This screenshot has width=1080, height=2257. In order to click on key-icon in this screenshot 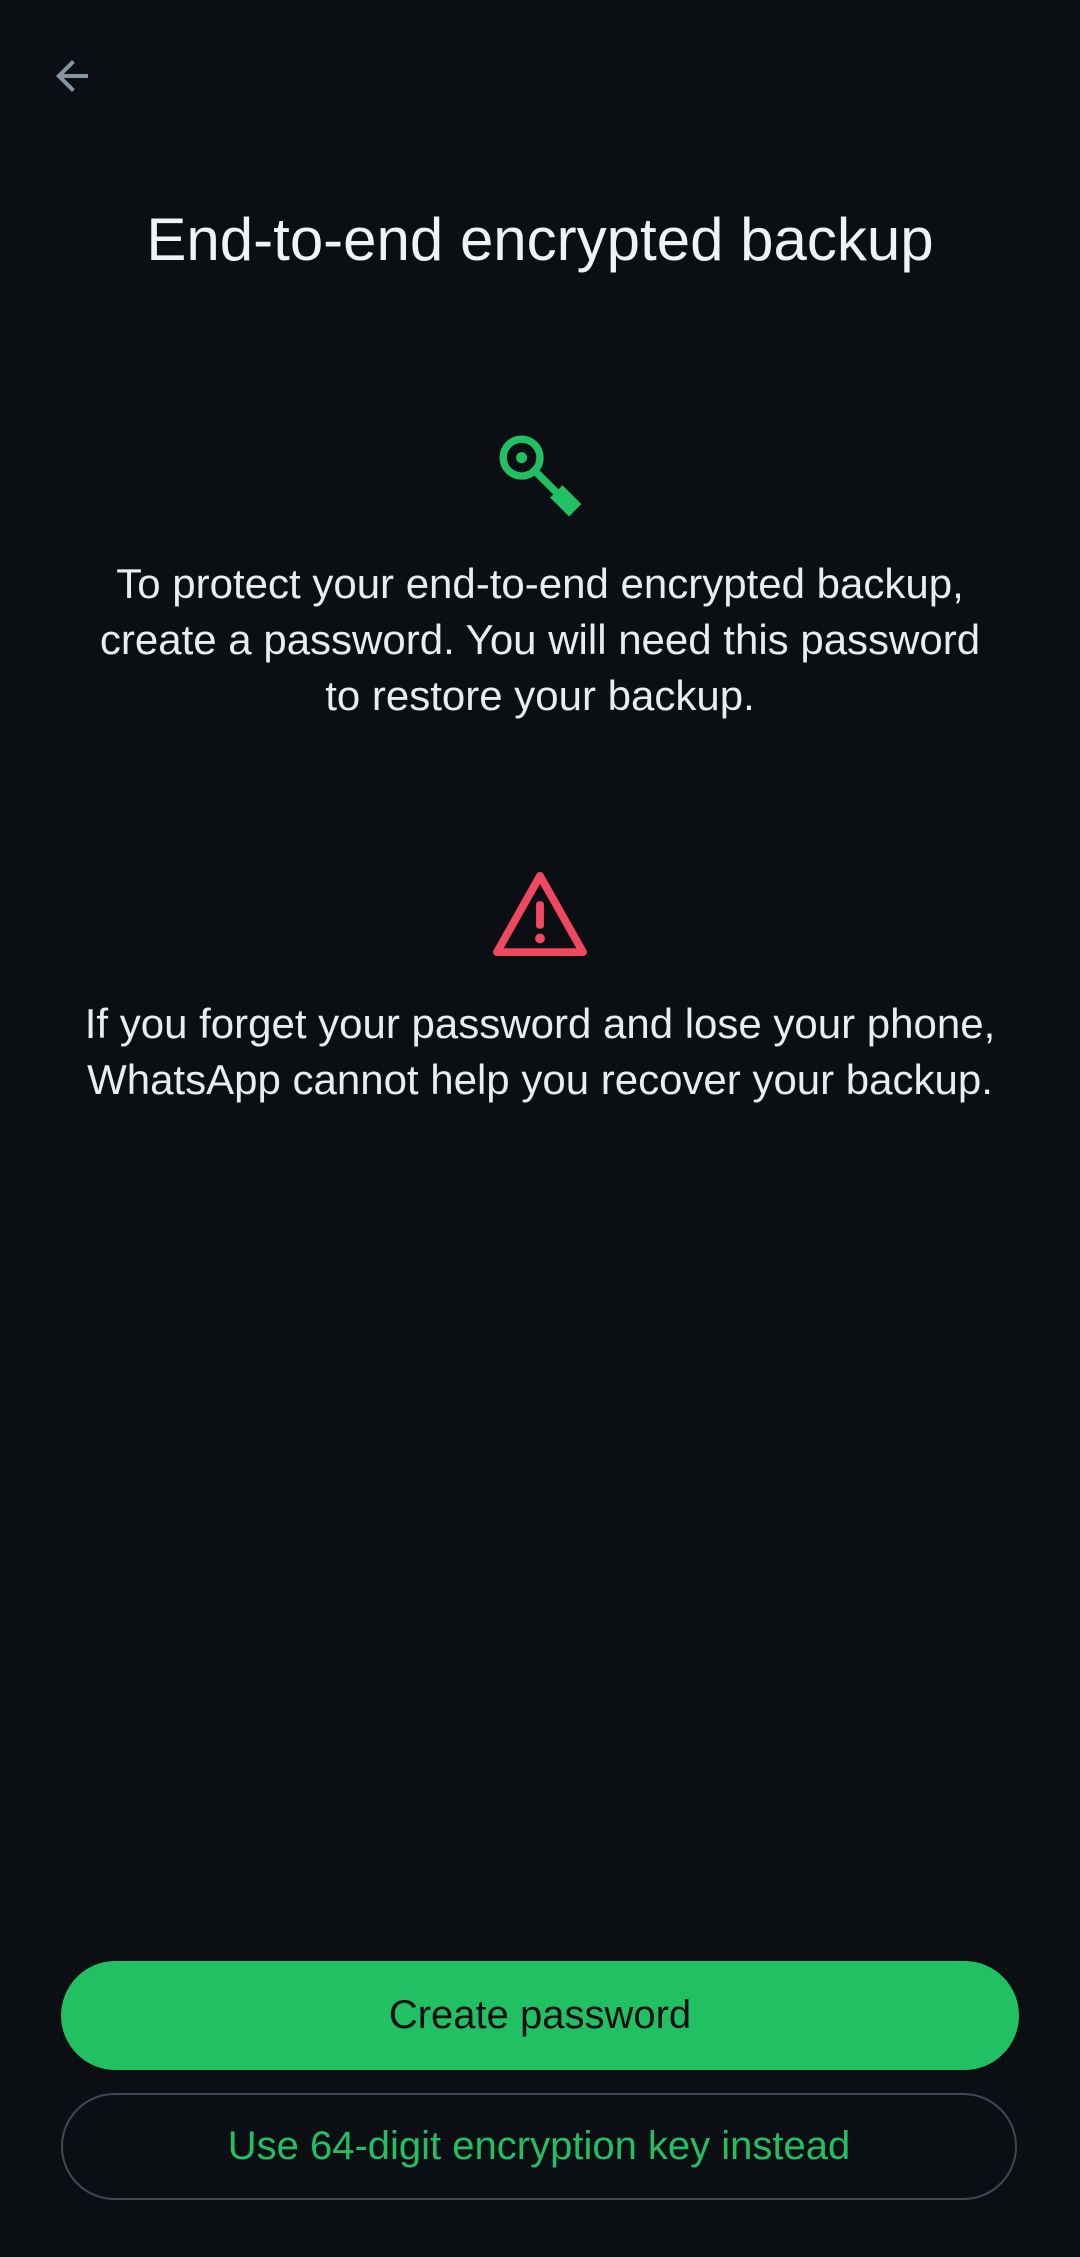, I will do `click(540, 476)`.